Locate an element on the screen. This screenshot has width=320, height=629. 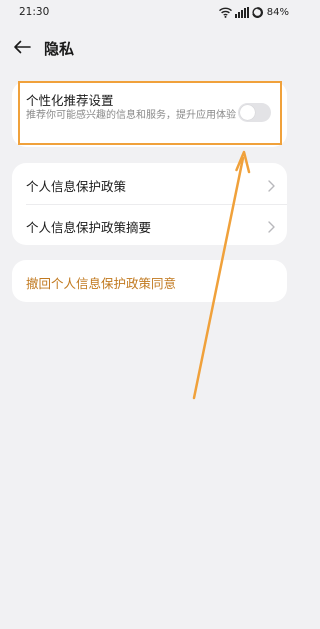
list-item-privacy-policy-summary: 个人信息保护政策摘要 is located at coordinates (149, 224).